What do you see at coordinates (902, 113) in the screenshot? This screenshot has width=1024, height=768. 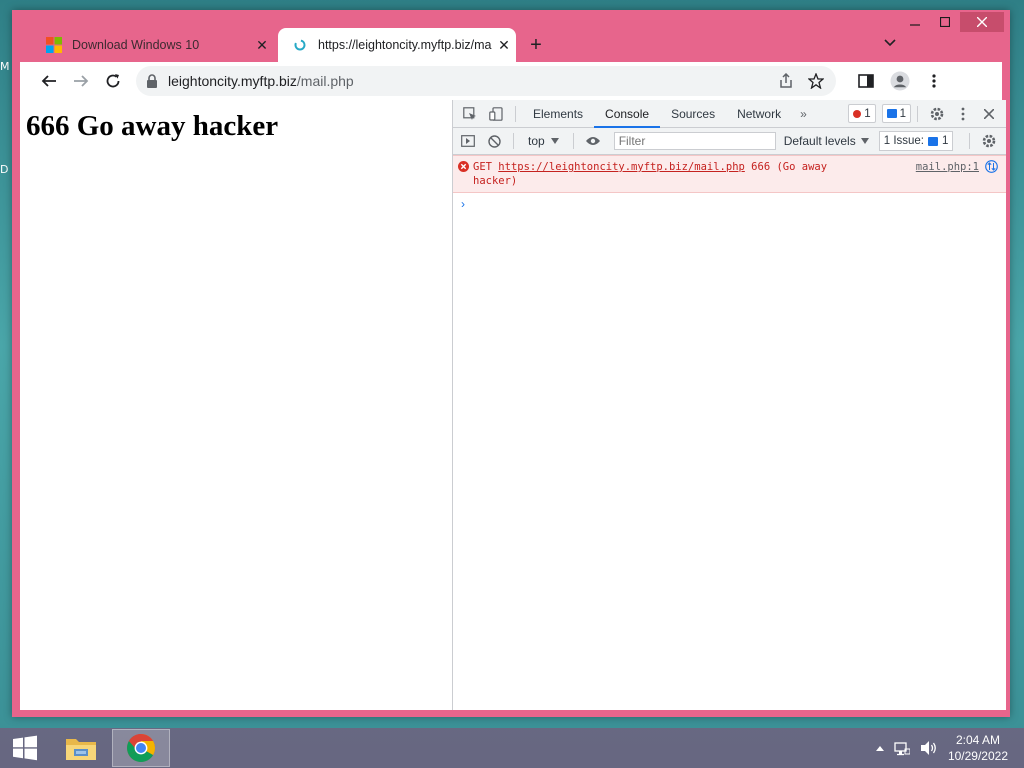 I see `message-count: 1` at bounding box center [902, 113].